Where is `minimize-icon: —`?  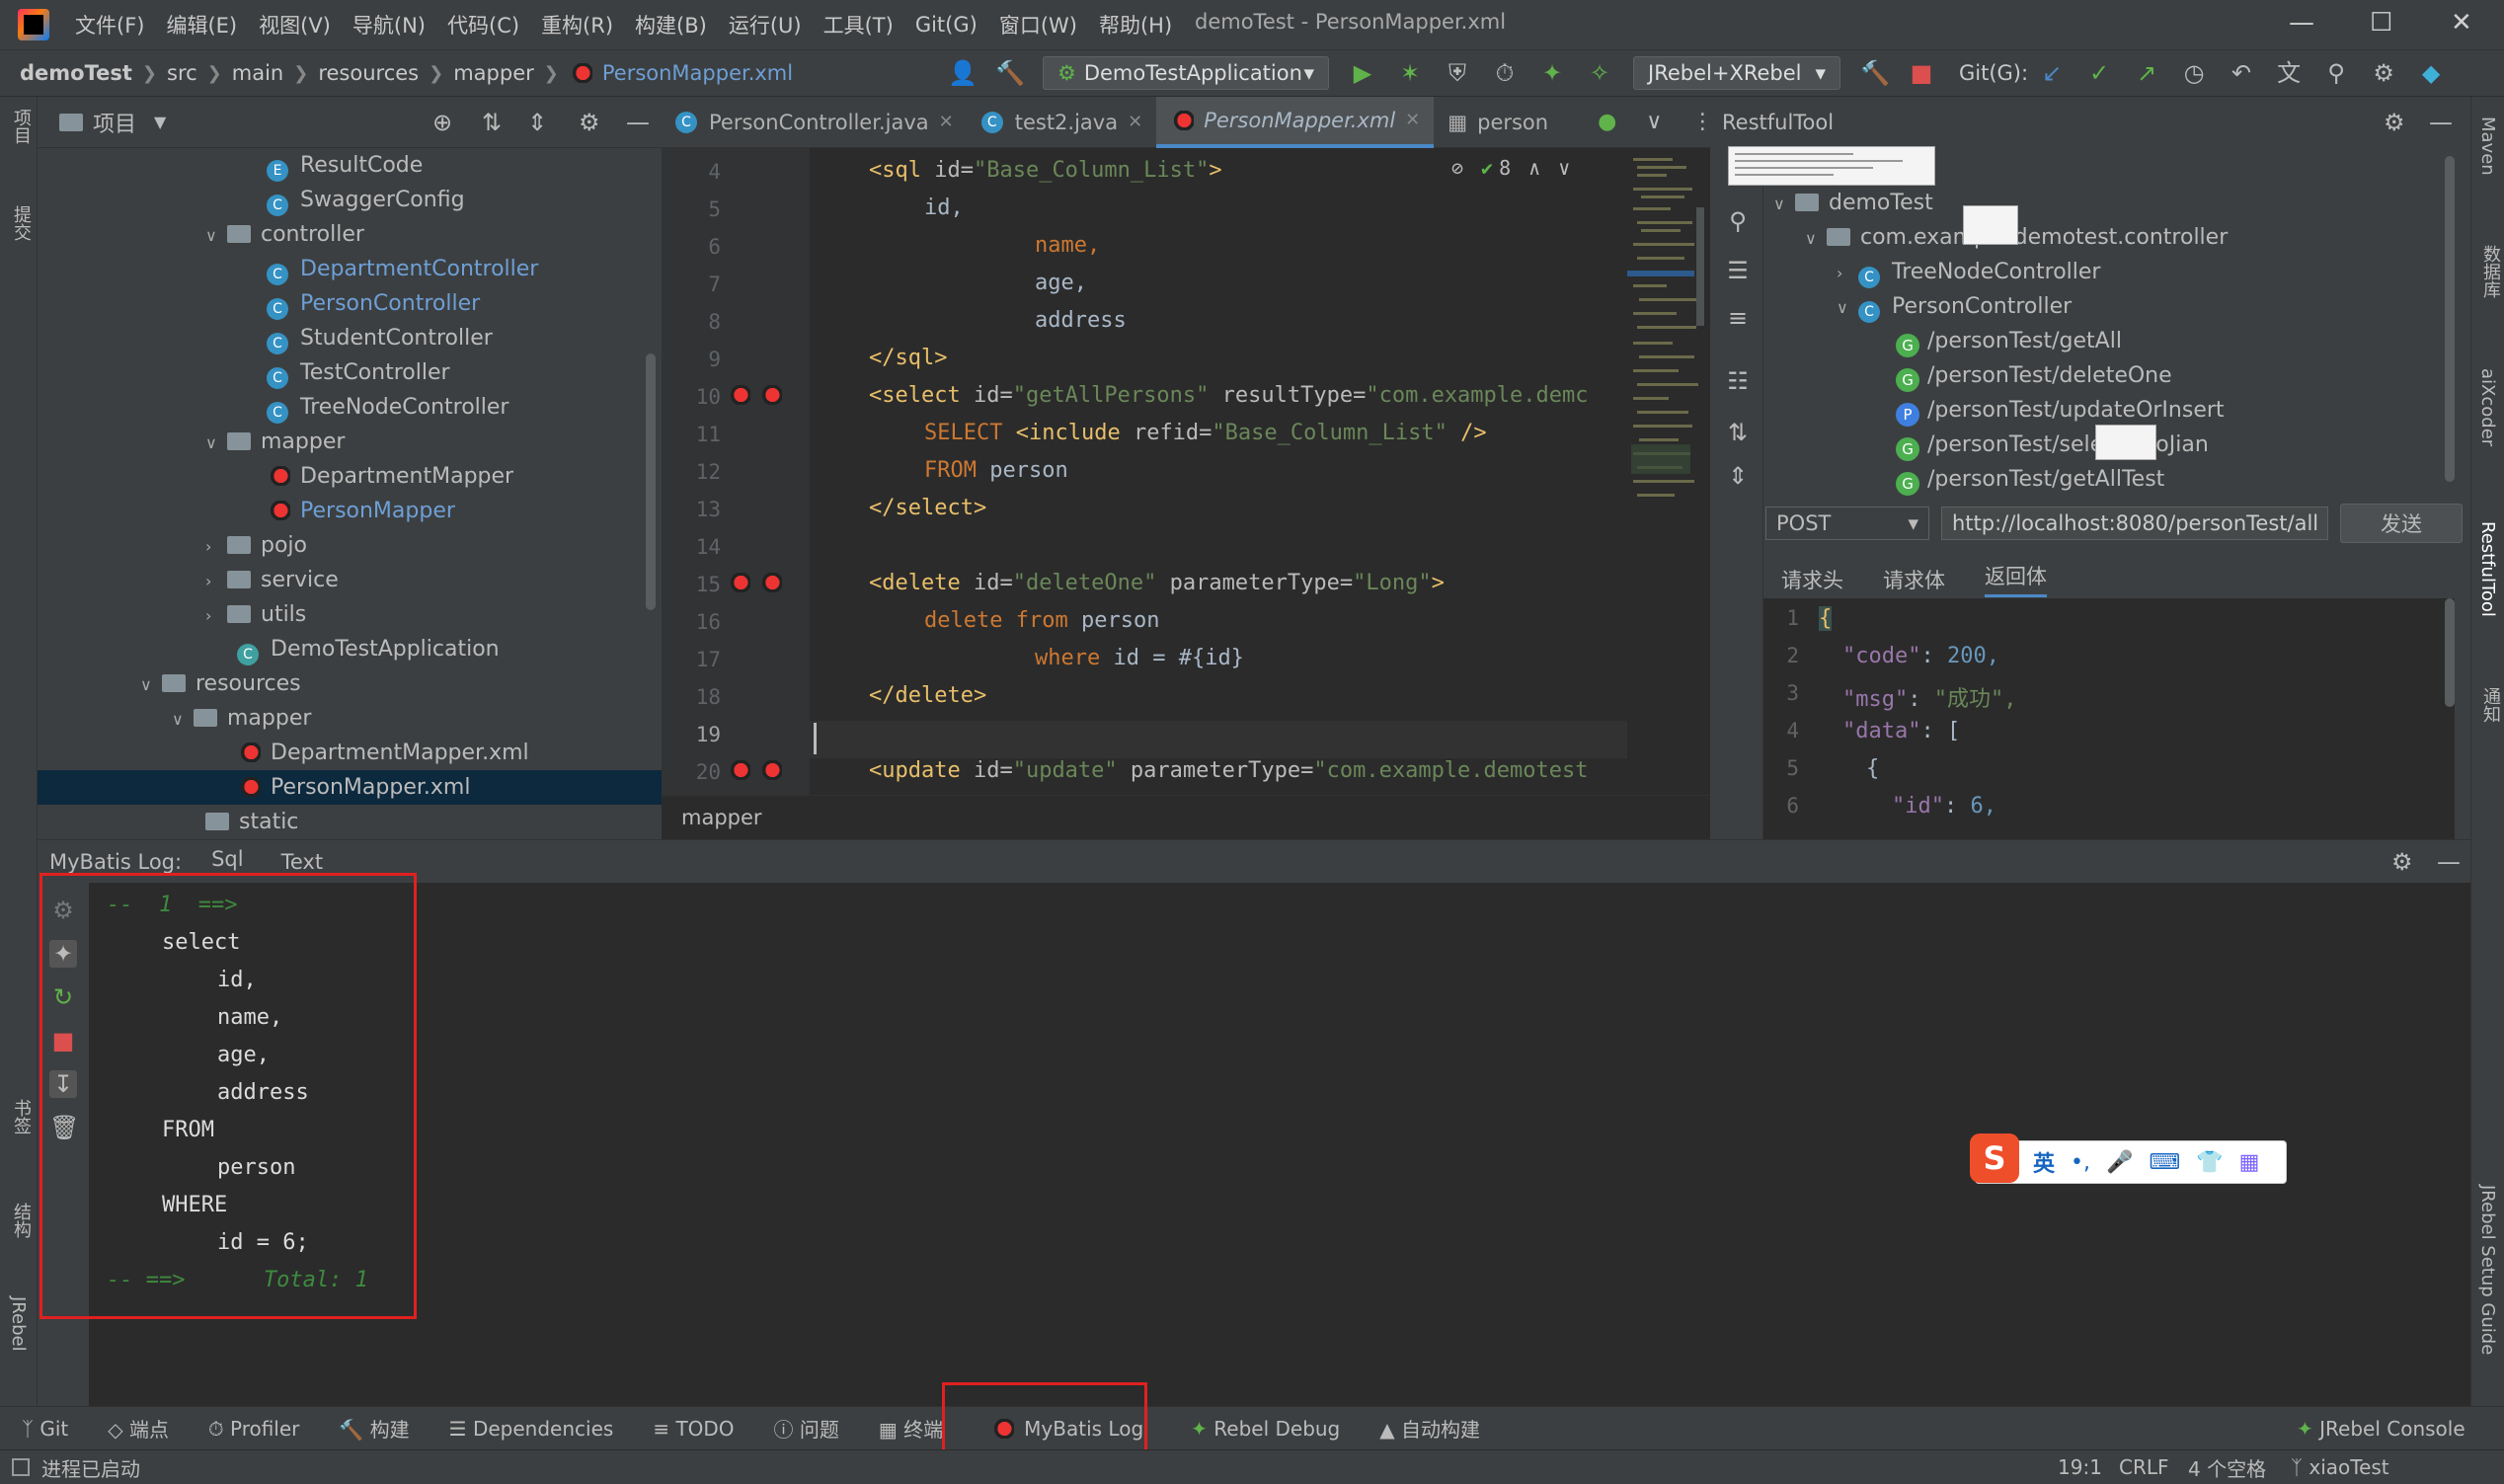
minimize-icon: — is located at coordinates (2301, 23).